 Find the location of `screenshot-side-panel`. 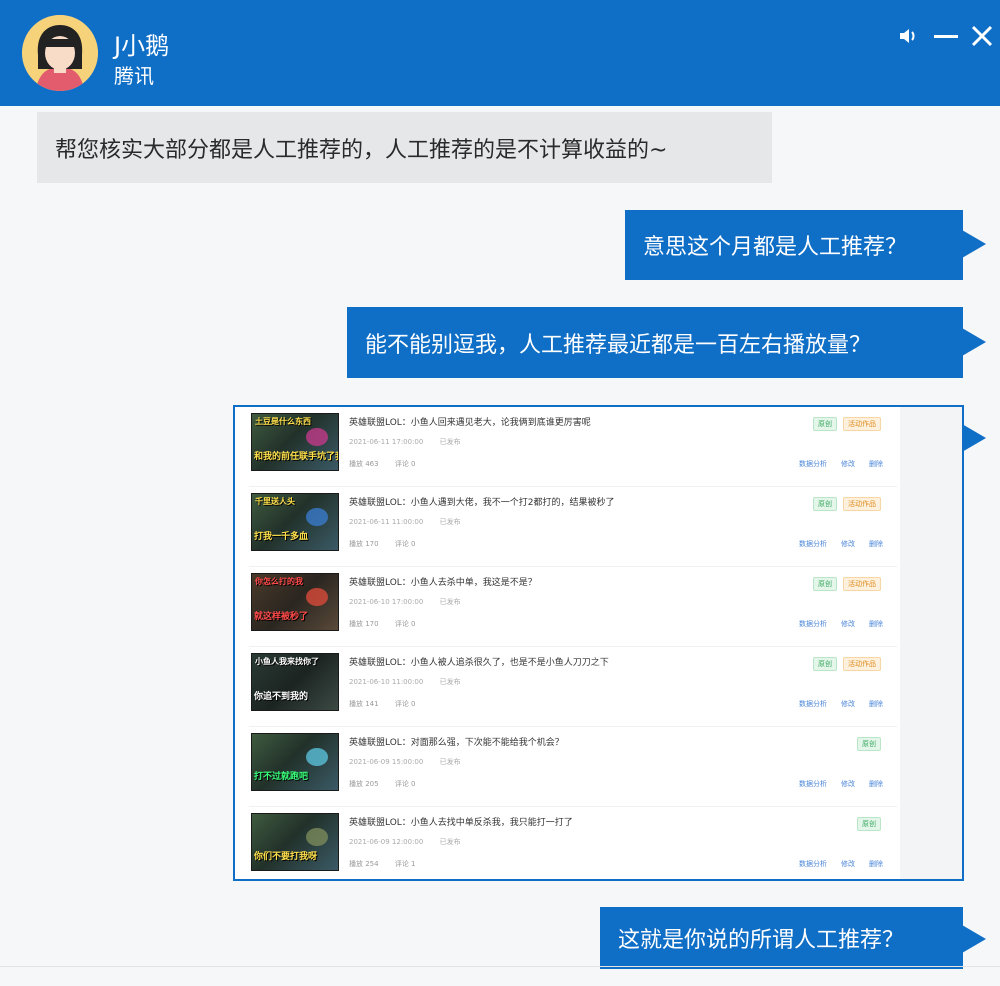

screenshot-side-panel is located at coordinates (931, 643).